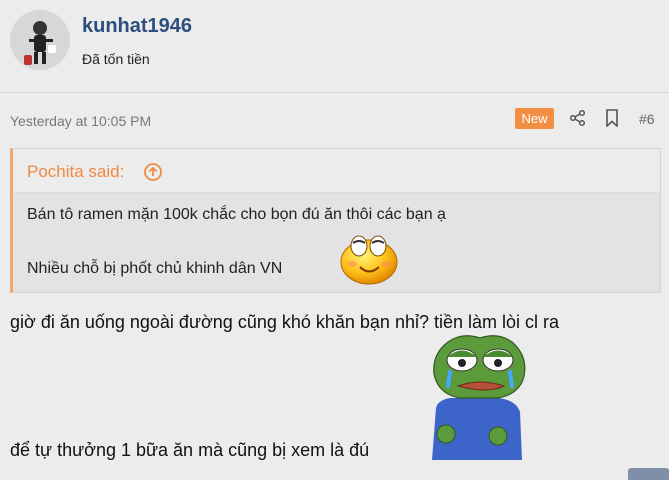 The image size is (669, 480). What do you see at coordinates (369, 257) in the screenshot?
I see `smiling-emoji-icon` at bounding box center [369, 257].